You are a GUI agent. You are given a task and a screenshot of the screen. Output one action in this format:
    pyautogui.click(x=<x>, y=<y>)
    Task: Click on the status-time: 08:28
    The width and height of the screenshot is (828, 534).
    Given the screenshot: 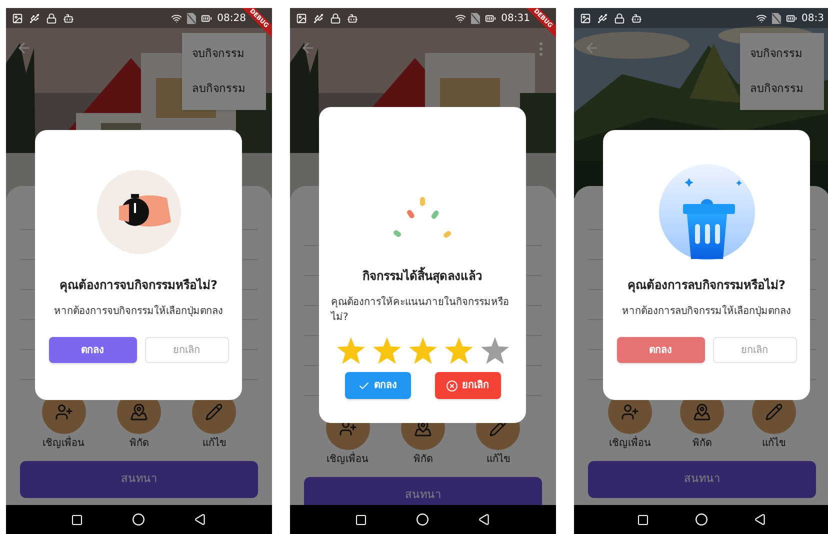 What is the action you would take?
    pyautogui.click(x=231, y=19)
    